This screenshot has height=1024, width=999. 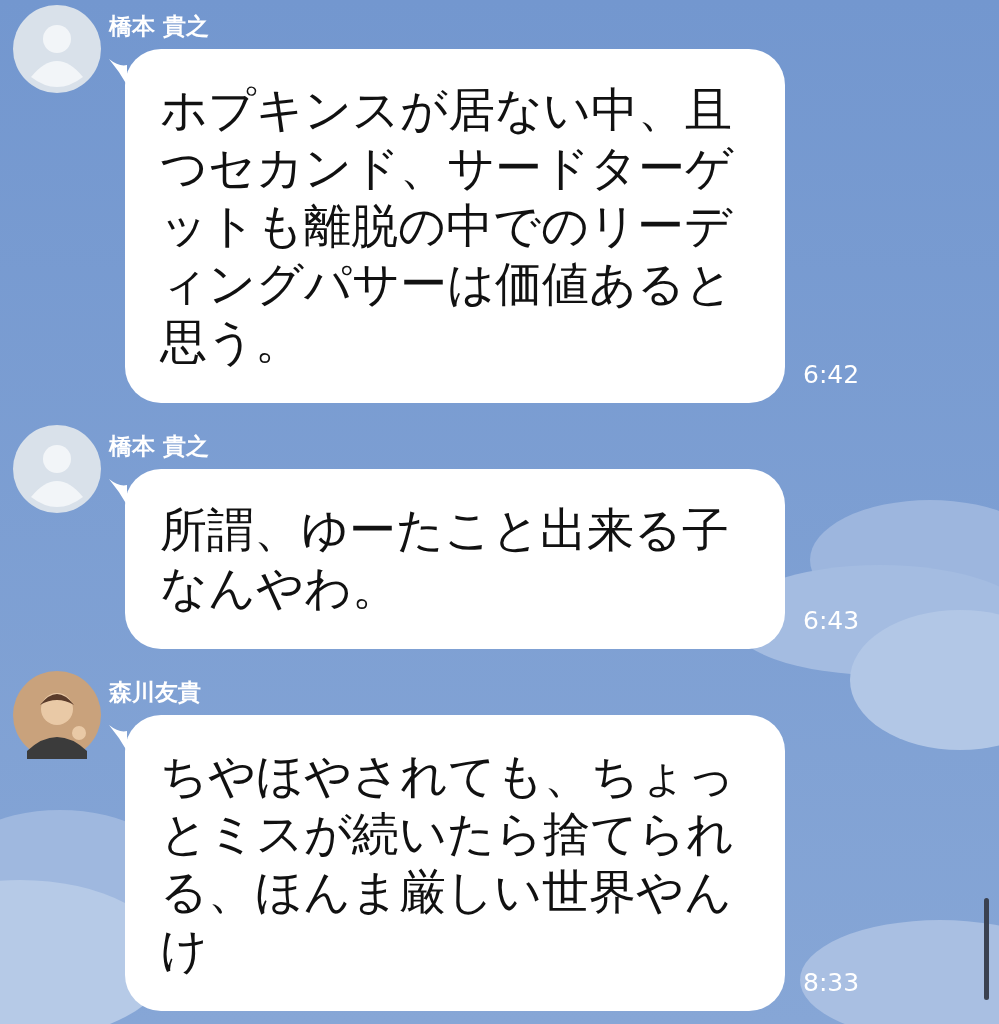 What do you see at coordinates (57, 715) in the screenshot?
I see `avatar` at bounding box center [57, 715].